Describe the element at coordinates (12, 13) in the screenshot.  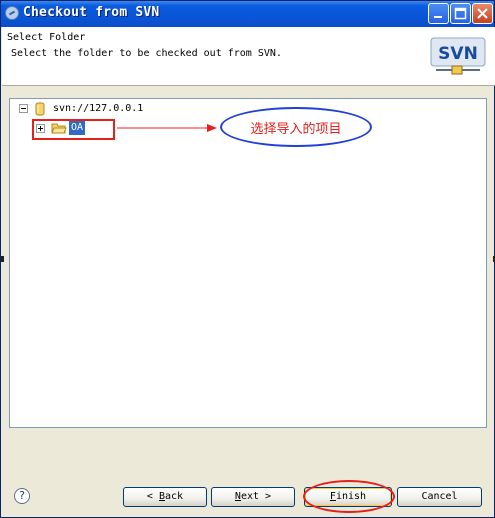
I see `app-icon` at that location.